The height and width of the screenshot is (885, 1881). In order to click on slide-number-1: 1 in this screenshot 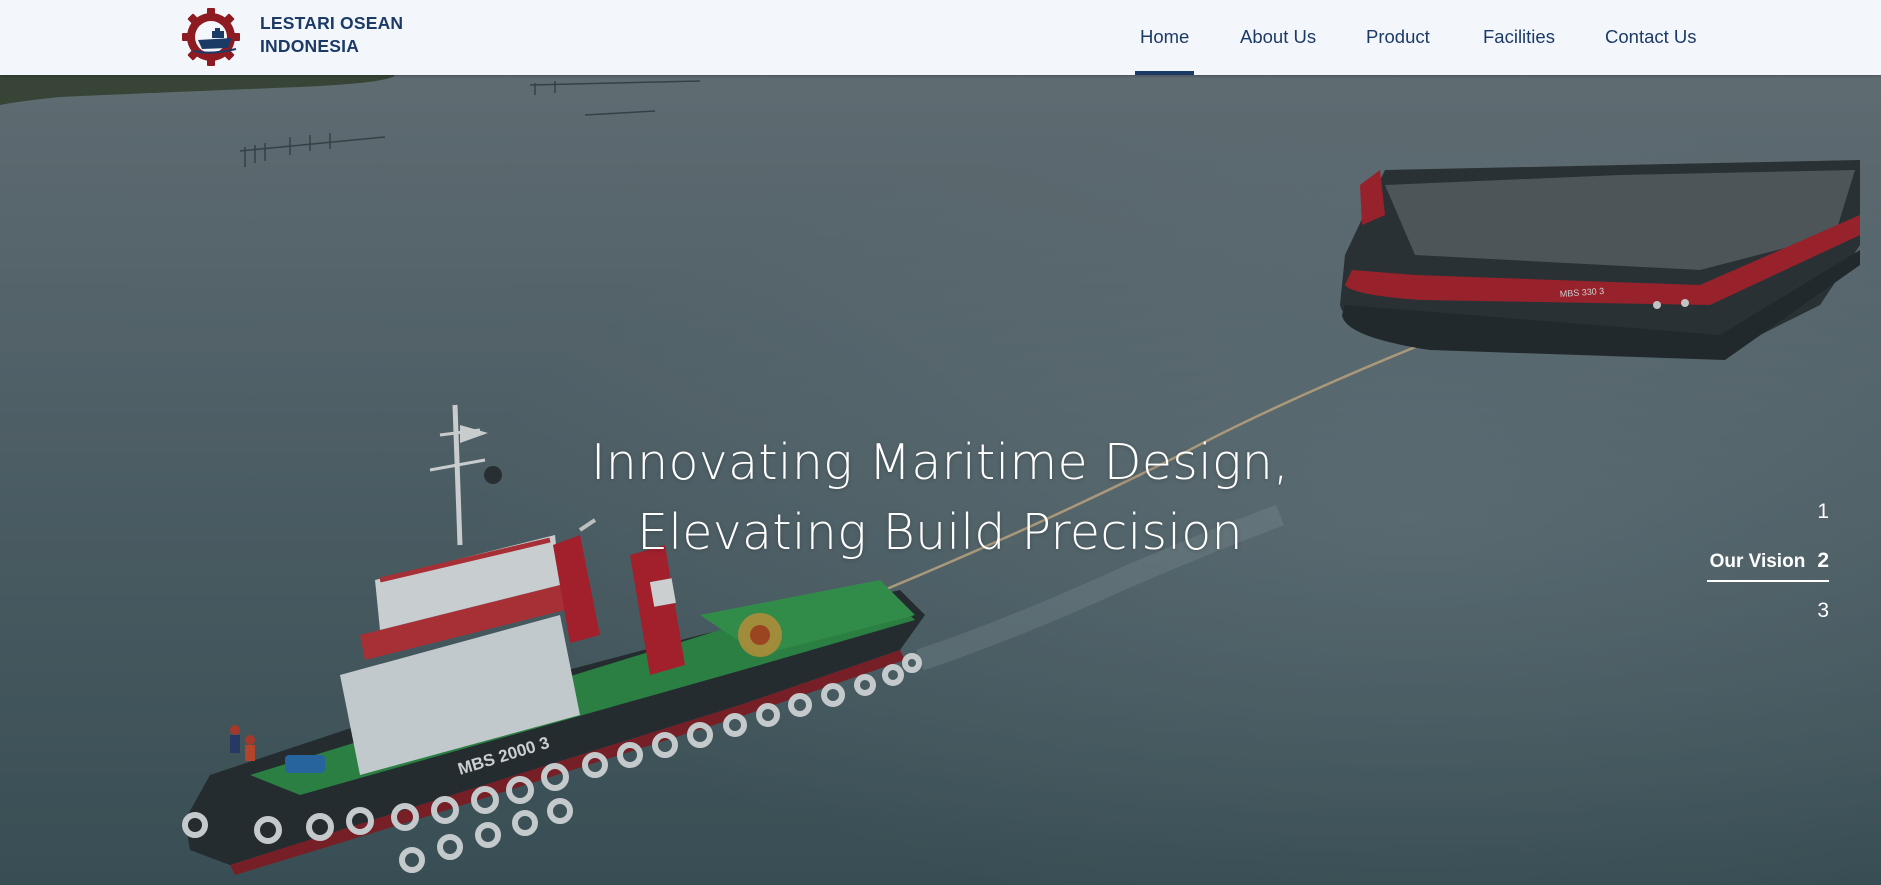, I will do `click(1823, 511)`.